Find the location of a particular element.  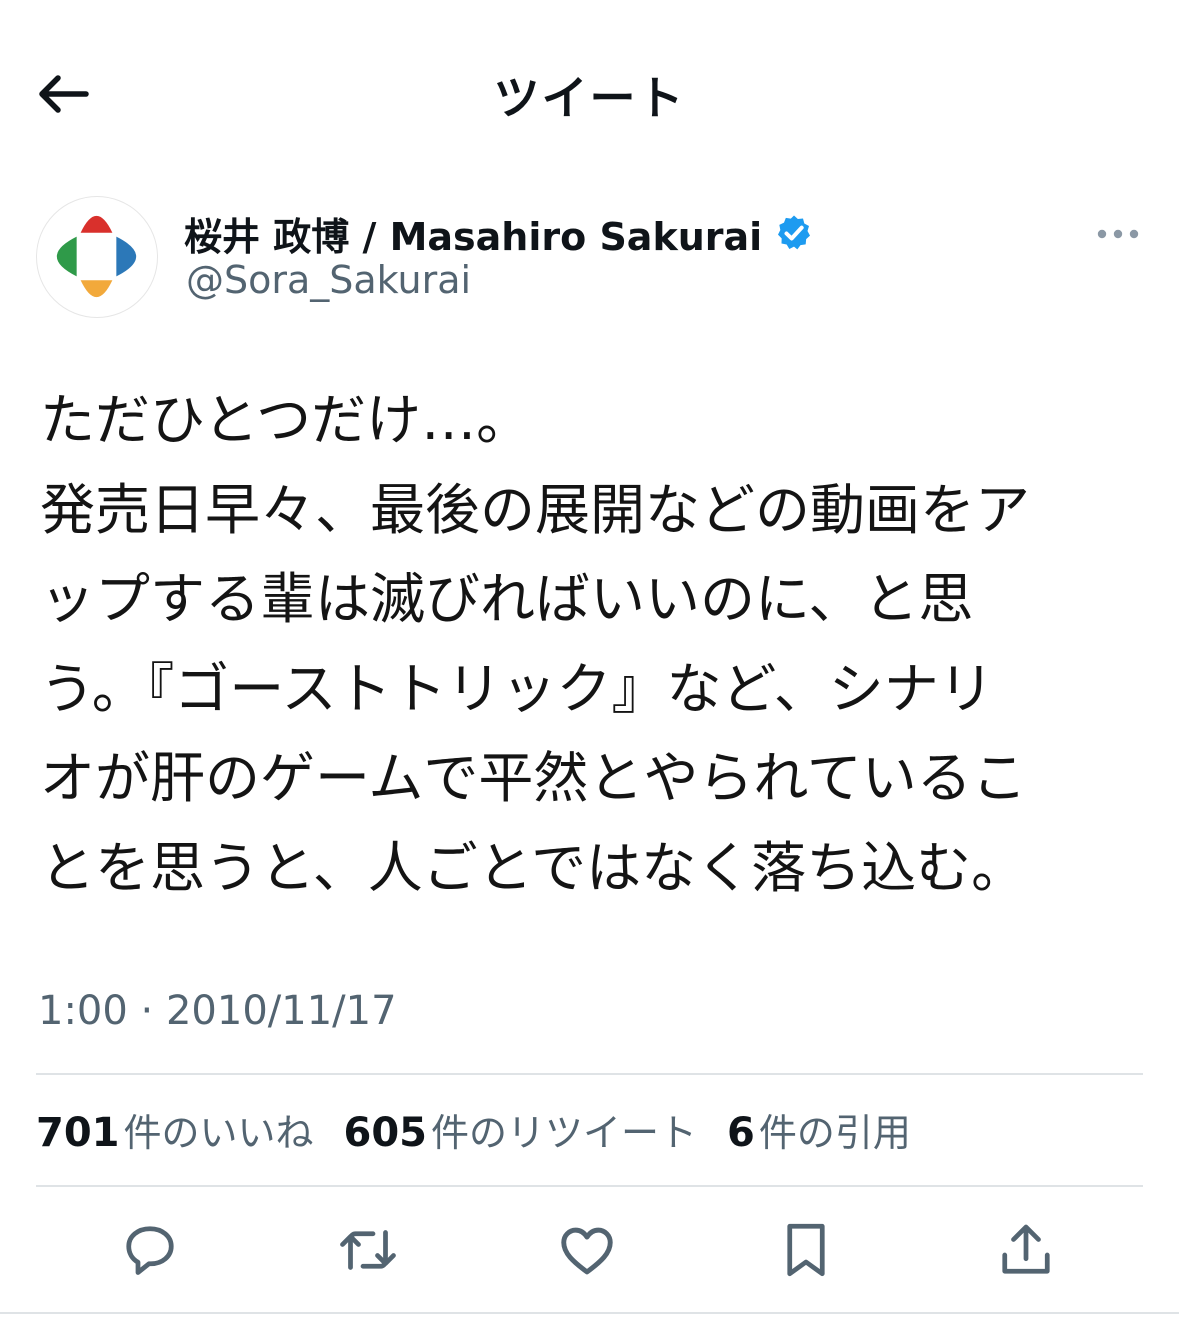

more-dots-icon is located at coordinates (1118, 234).